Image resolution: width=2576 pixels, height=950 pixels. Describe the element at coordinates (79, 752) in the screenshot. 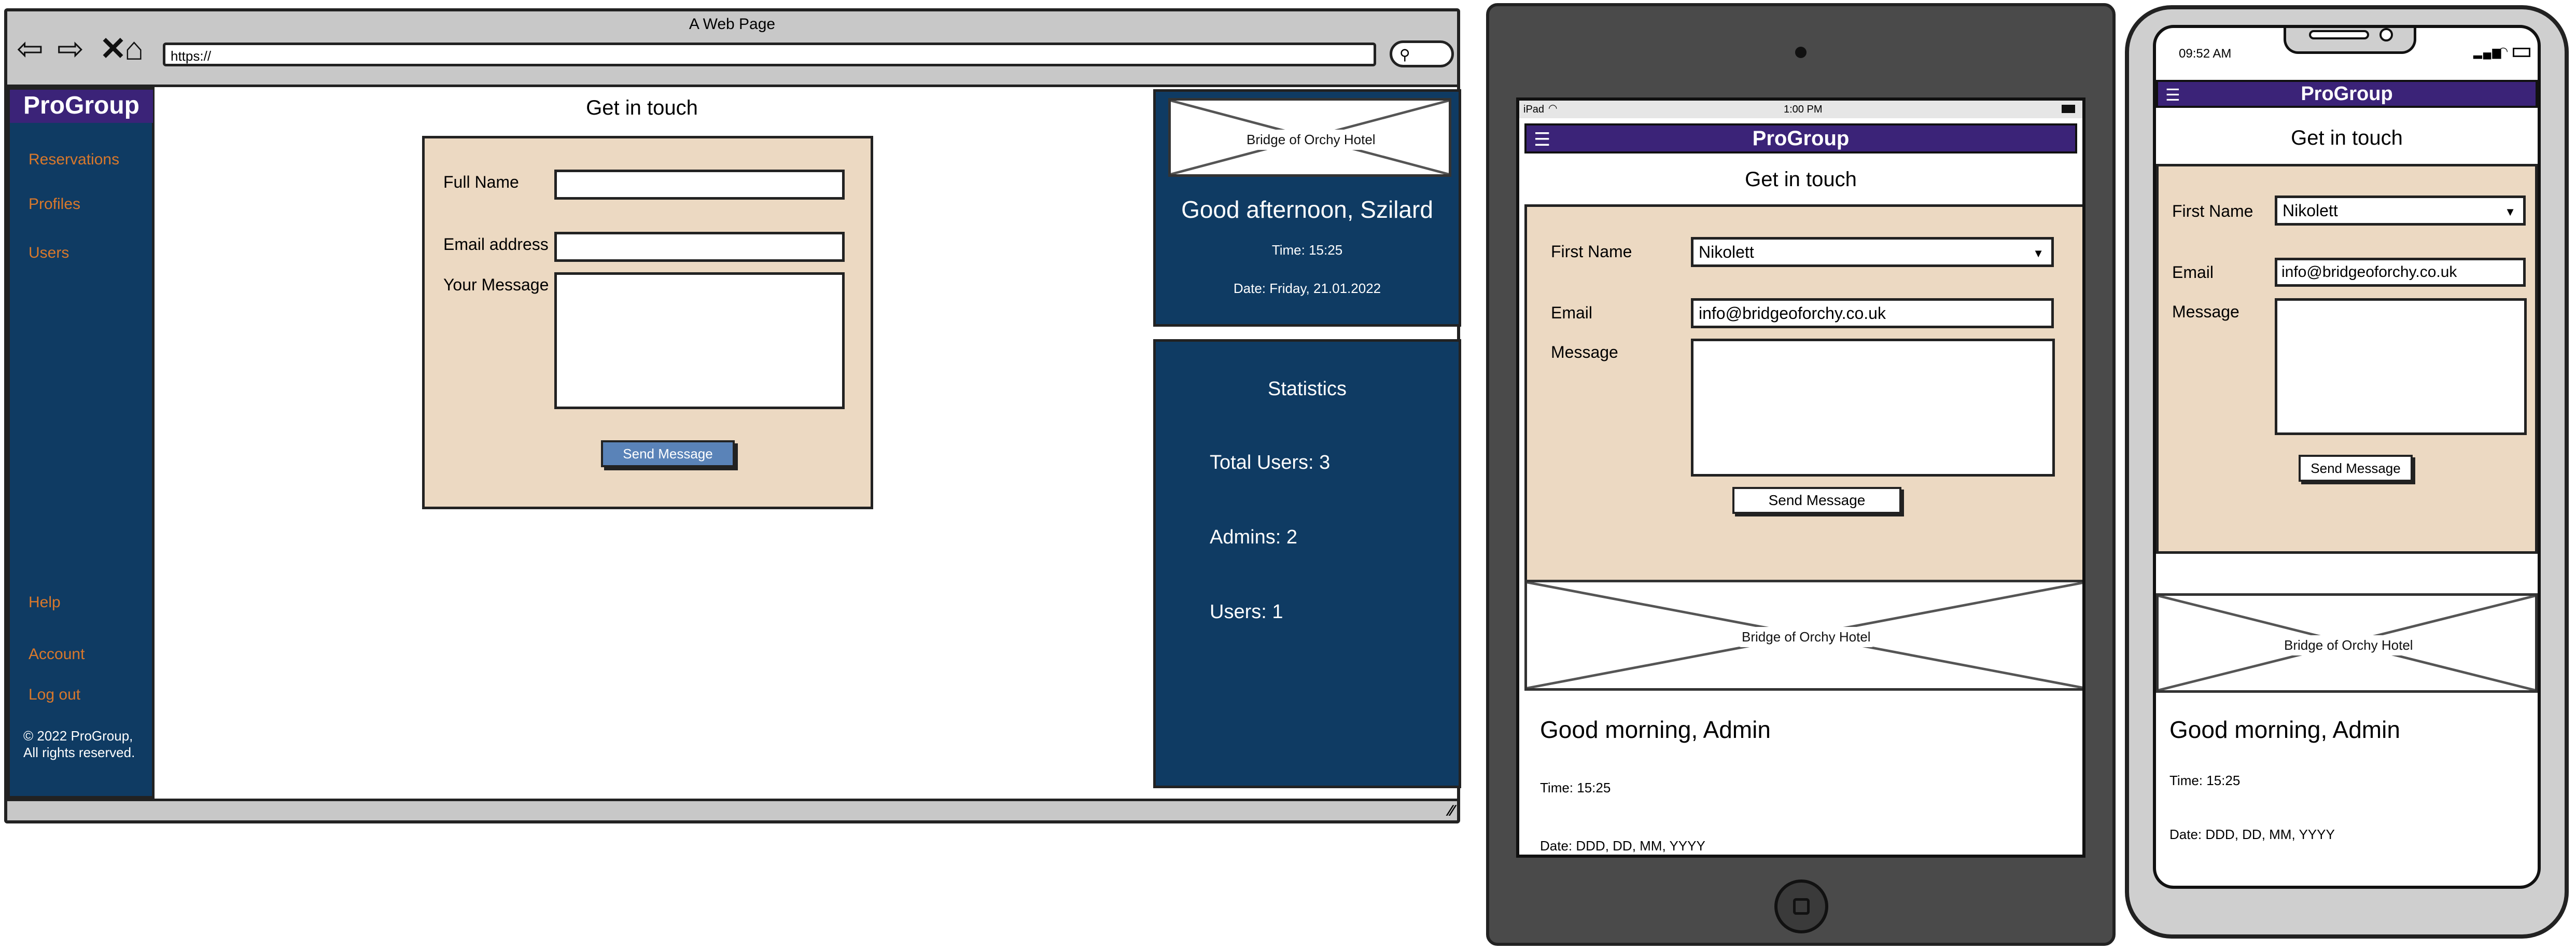

I see `rights-line: All rights reserved.` at that location.